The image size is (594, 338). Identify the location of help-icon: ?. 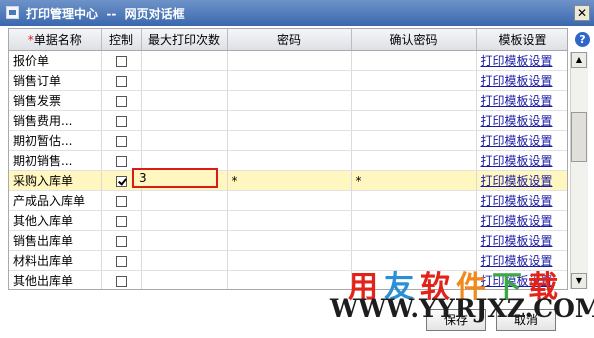
(582, 39).